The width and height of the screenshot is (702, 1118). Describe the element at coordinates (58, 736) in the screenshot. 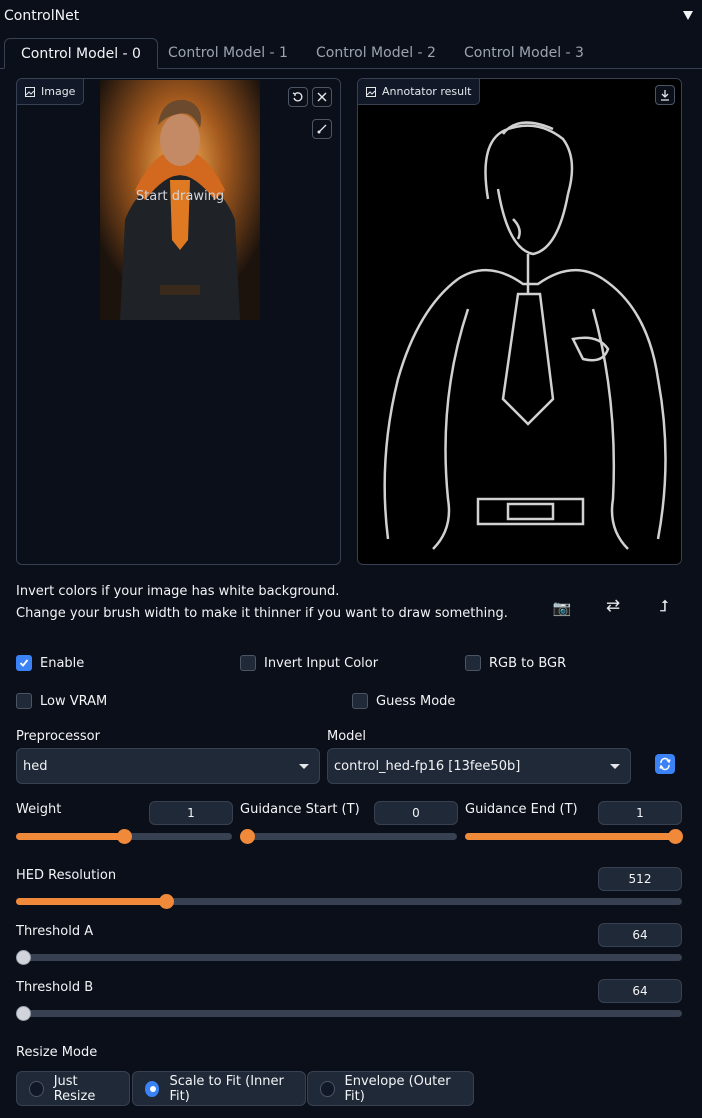

I see `preprocessor-label: Preprocessor` at that location.